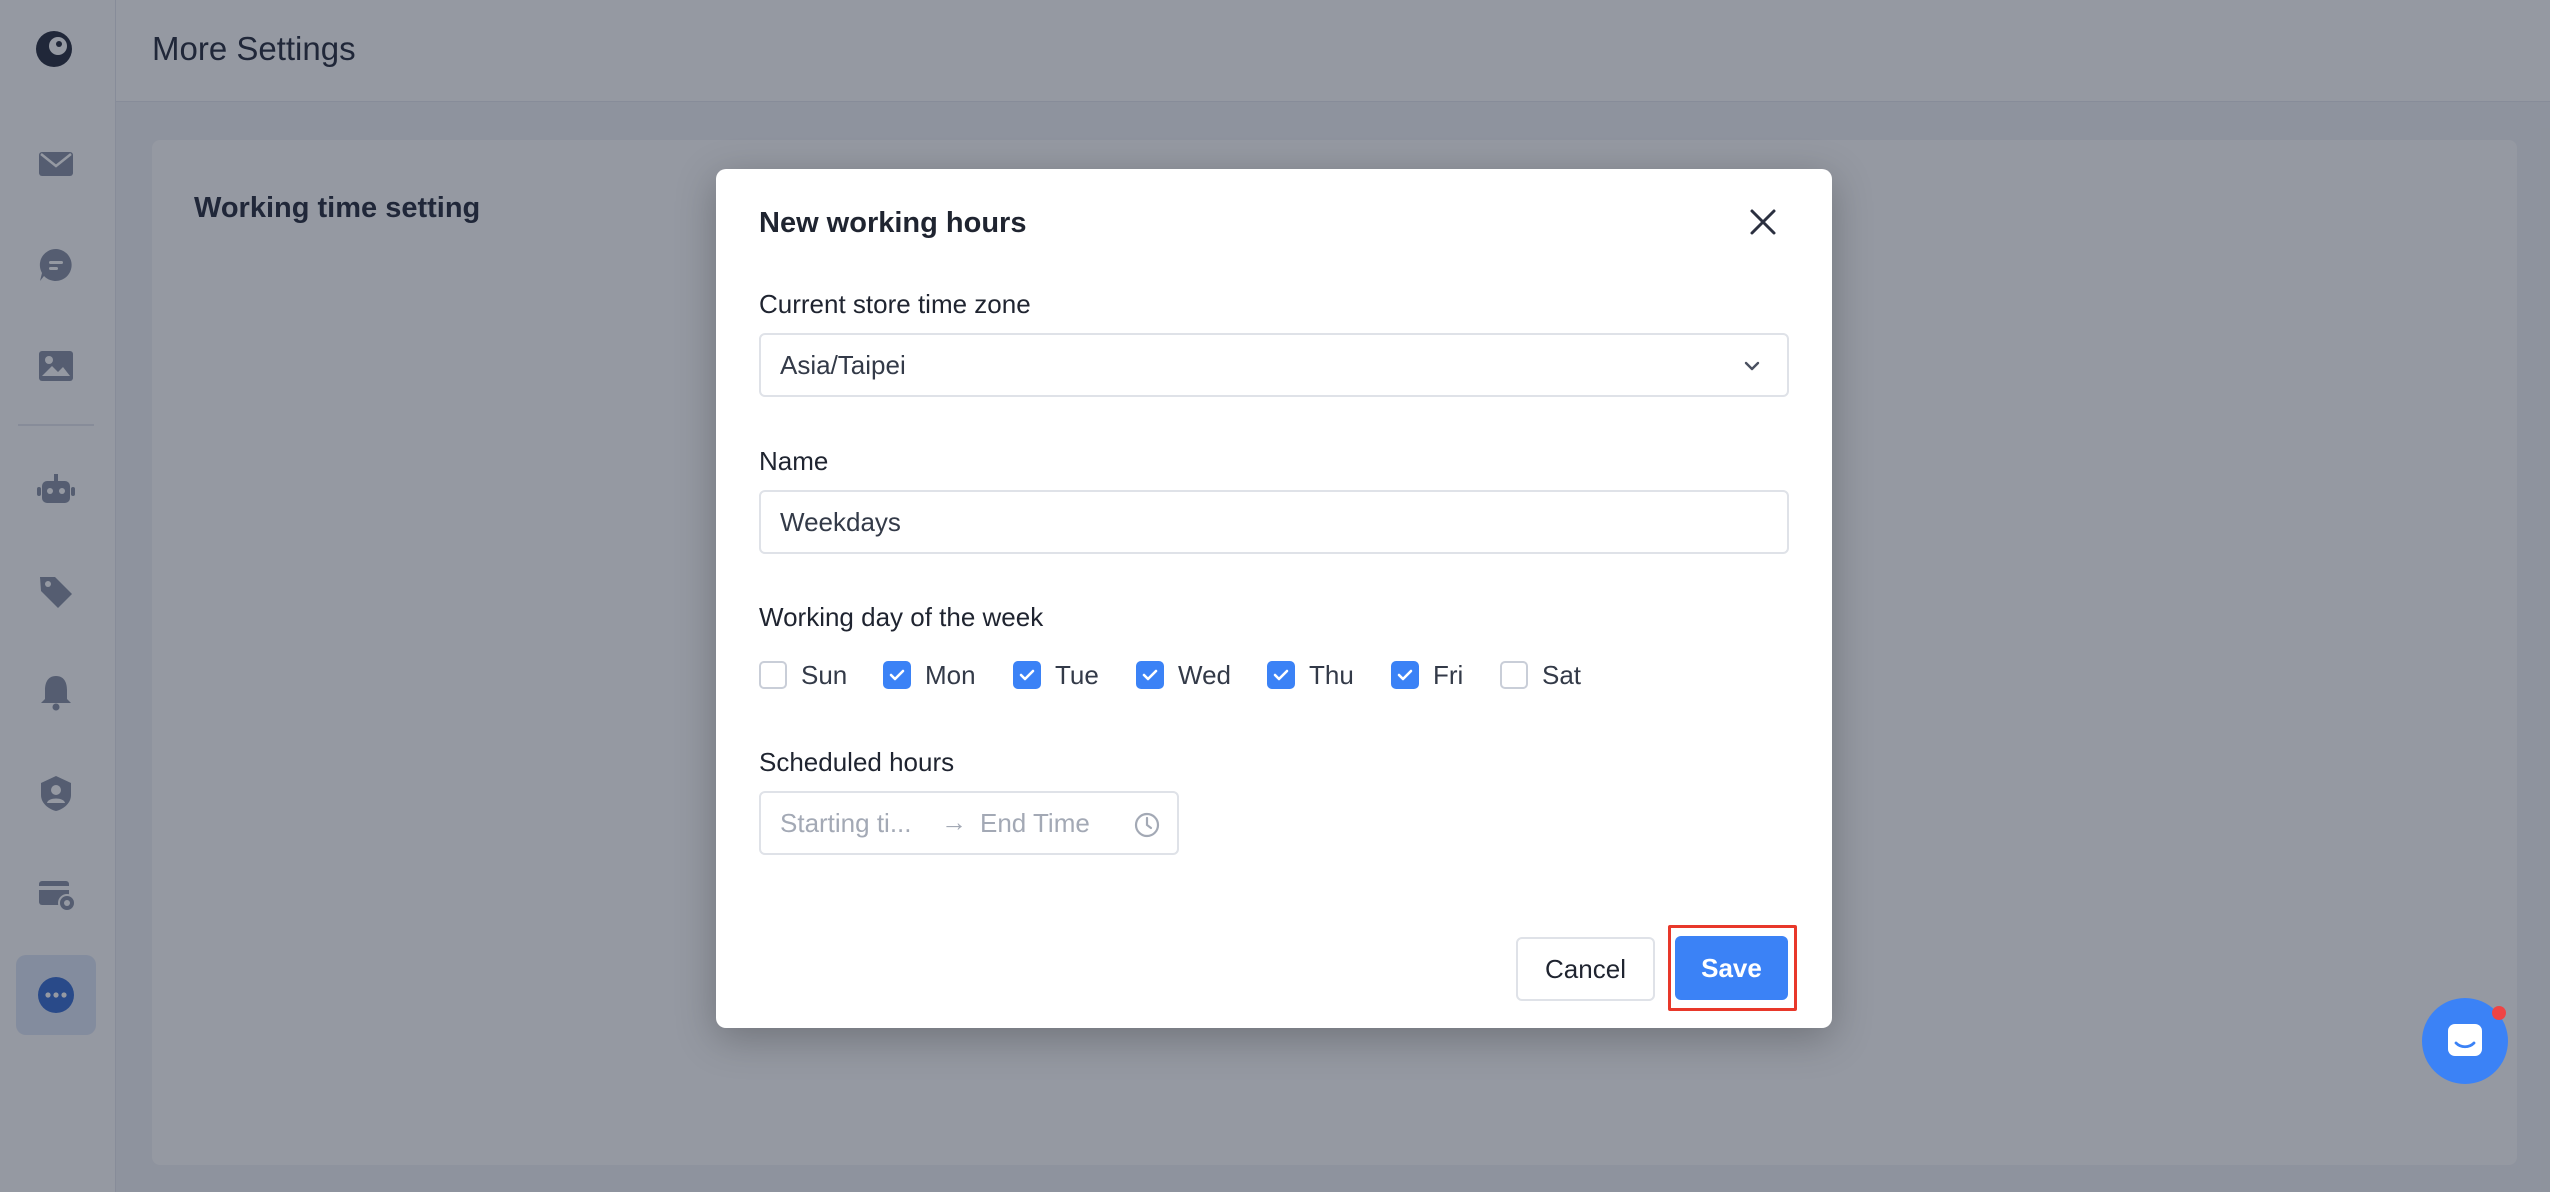 This screenshot has width=2550, height=1192. I want to click on chat-bubble-icon, so click(2465, 1040).